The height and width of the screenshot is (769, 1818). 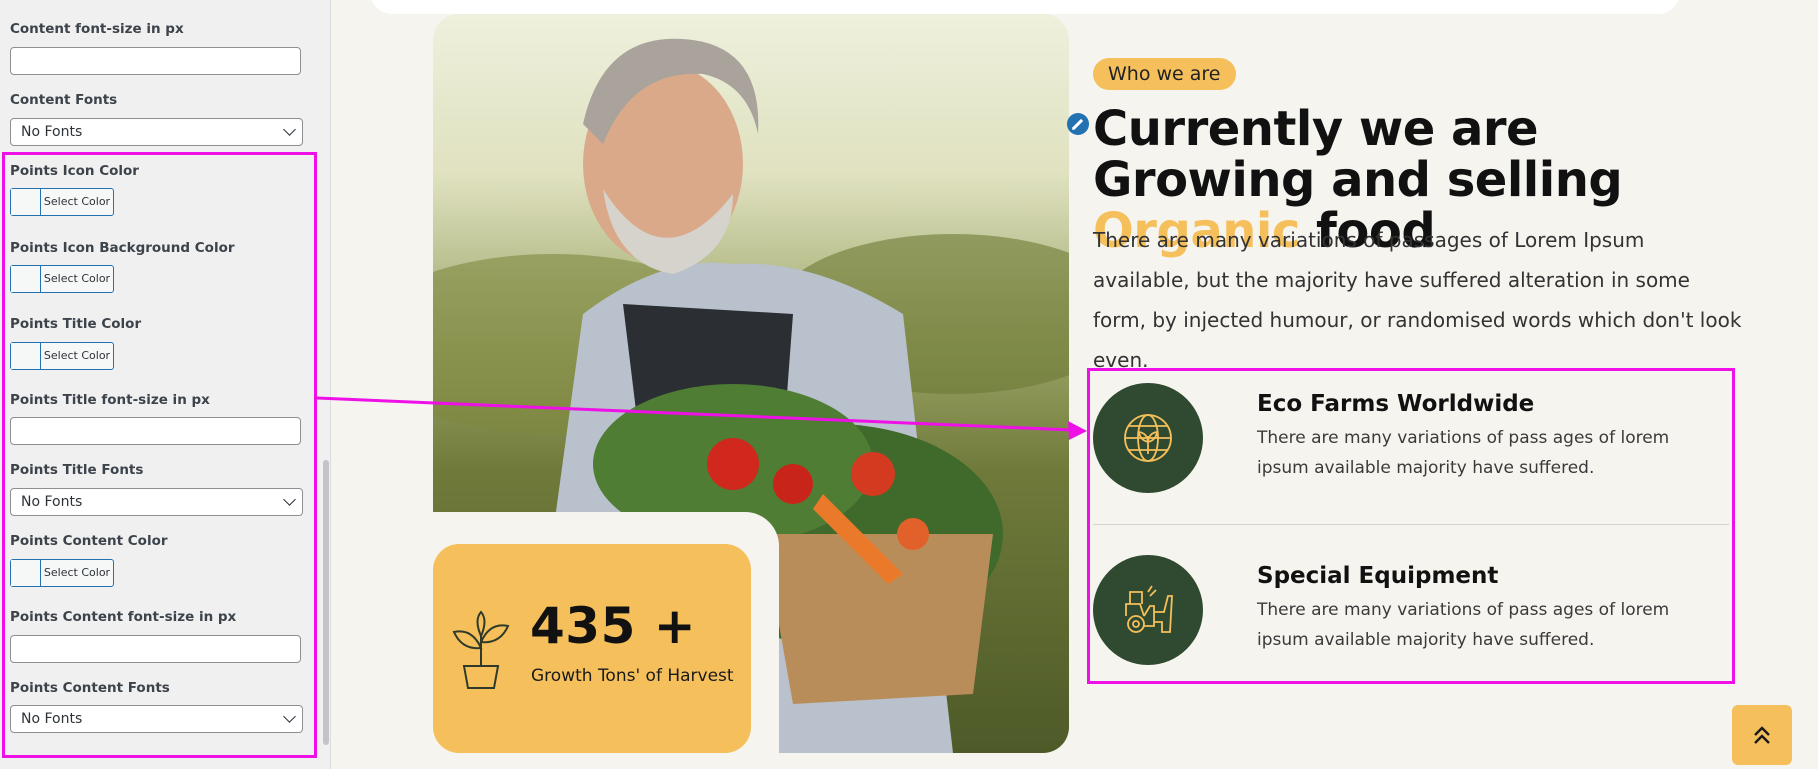 I want to click on double-chevron-up-icon, so click(x=1762, y=735).